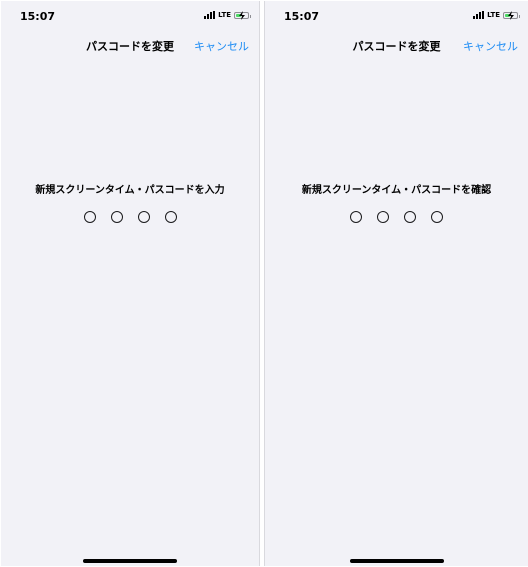 The height and width of the screenshot is (567, 528). Describe the element at coordinates (130, 190) in the screenshot. I see `passcode-prompt: 新規スクリーンタイム・パスコードを入力` at that location.